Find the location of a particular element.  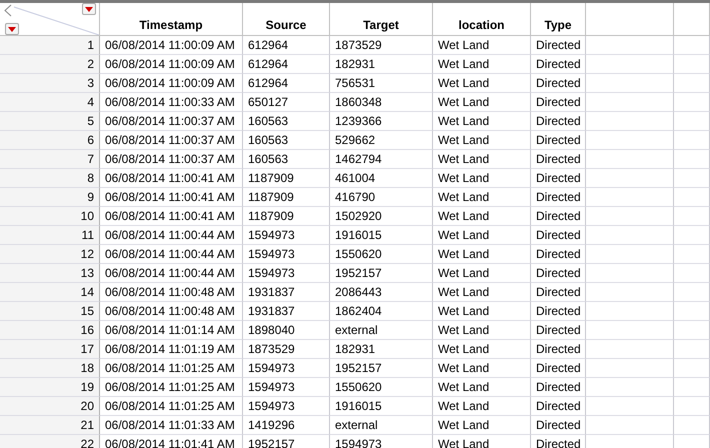

table-cell: 06/08/2014 11:01:33 AM is located at coordinates (171, 425).